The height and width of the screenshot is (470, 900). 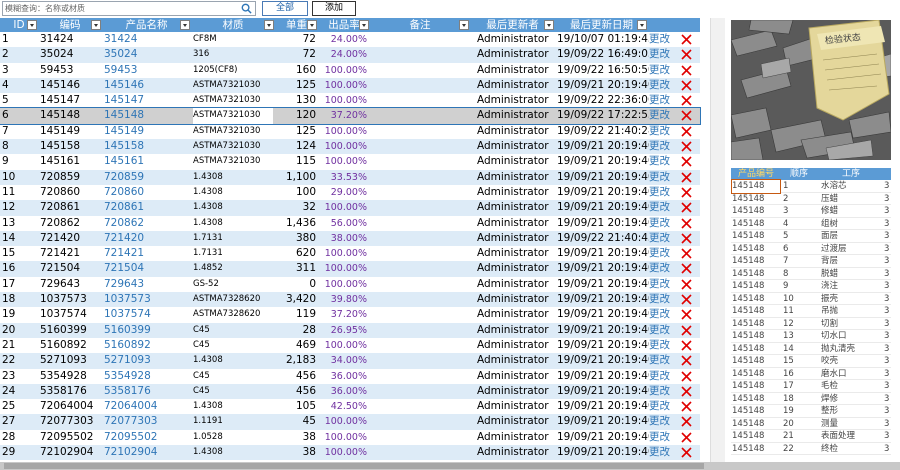 What do you see at coordinates (146, 223) in the screenshot?
I see `product-name-link: 720862` at bounding box center [146, 223].